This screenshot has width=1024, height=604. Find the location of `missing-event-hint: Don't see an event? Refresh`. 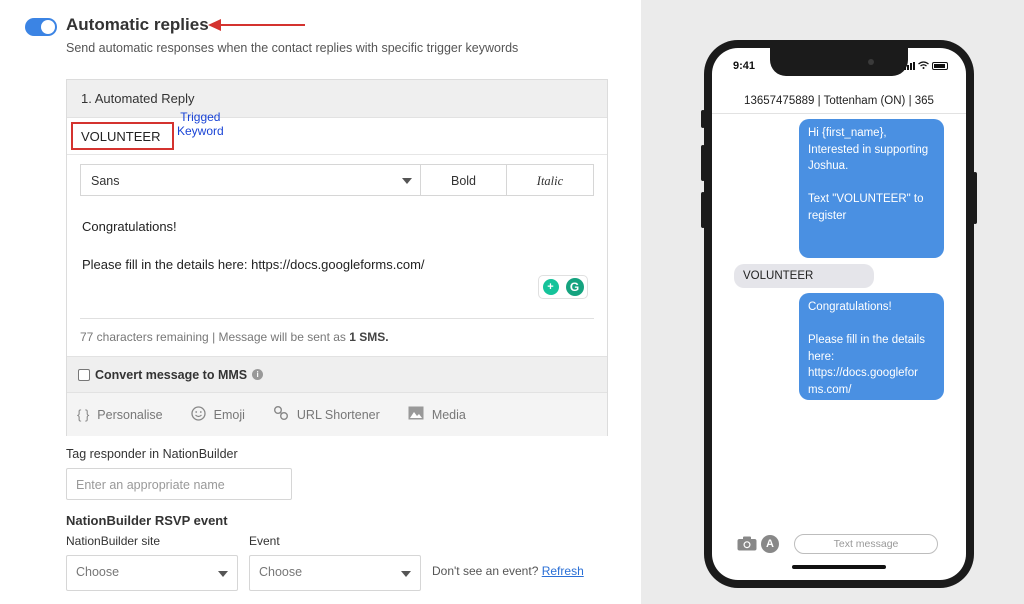

missing-event-hint: Don't see an event? Refresh is located at coordinates (508, 571).